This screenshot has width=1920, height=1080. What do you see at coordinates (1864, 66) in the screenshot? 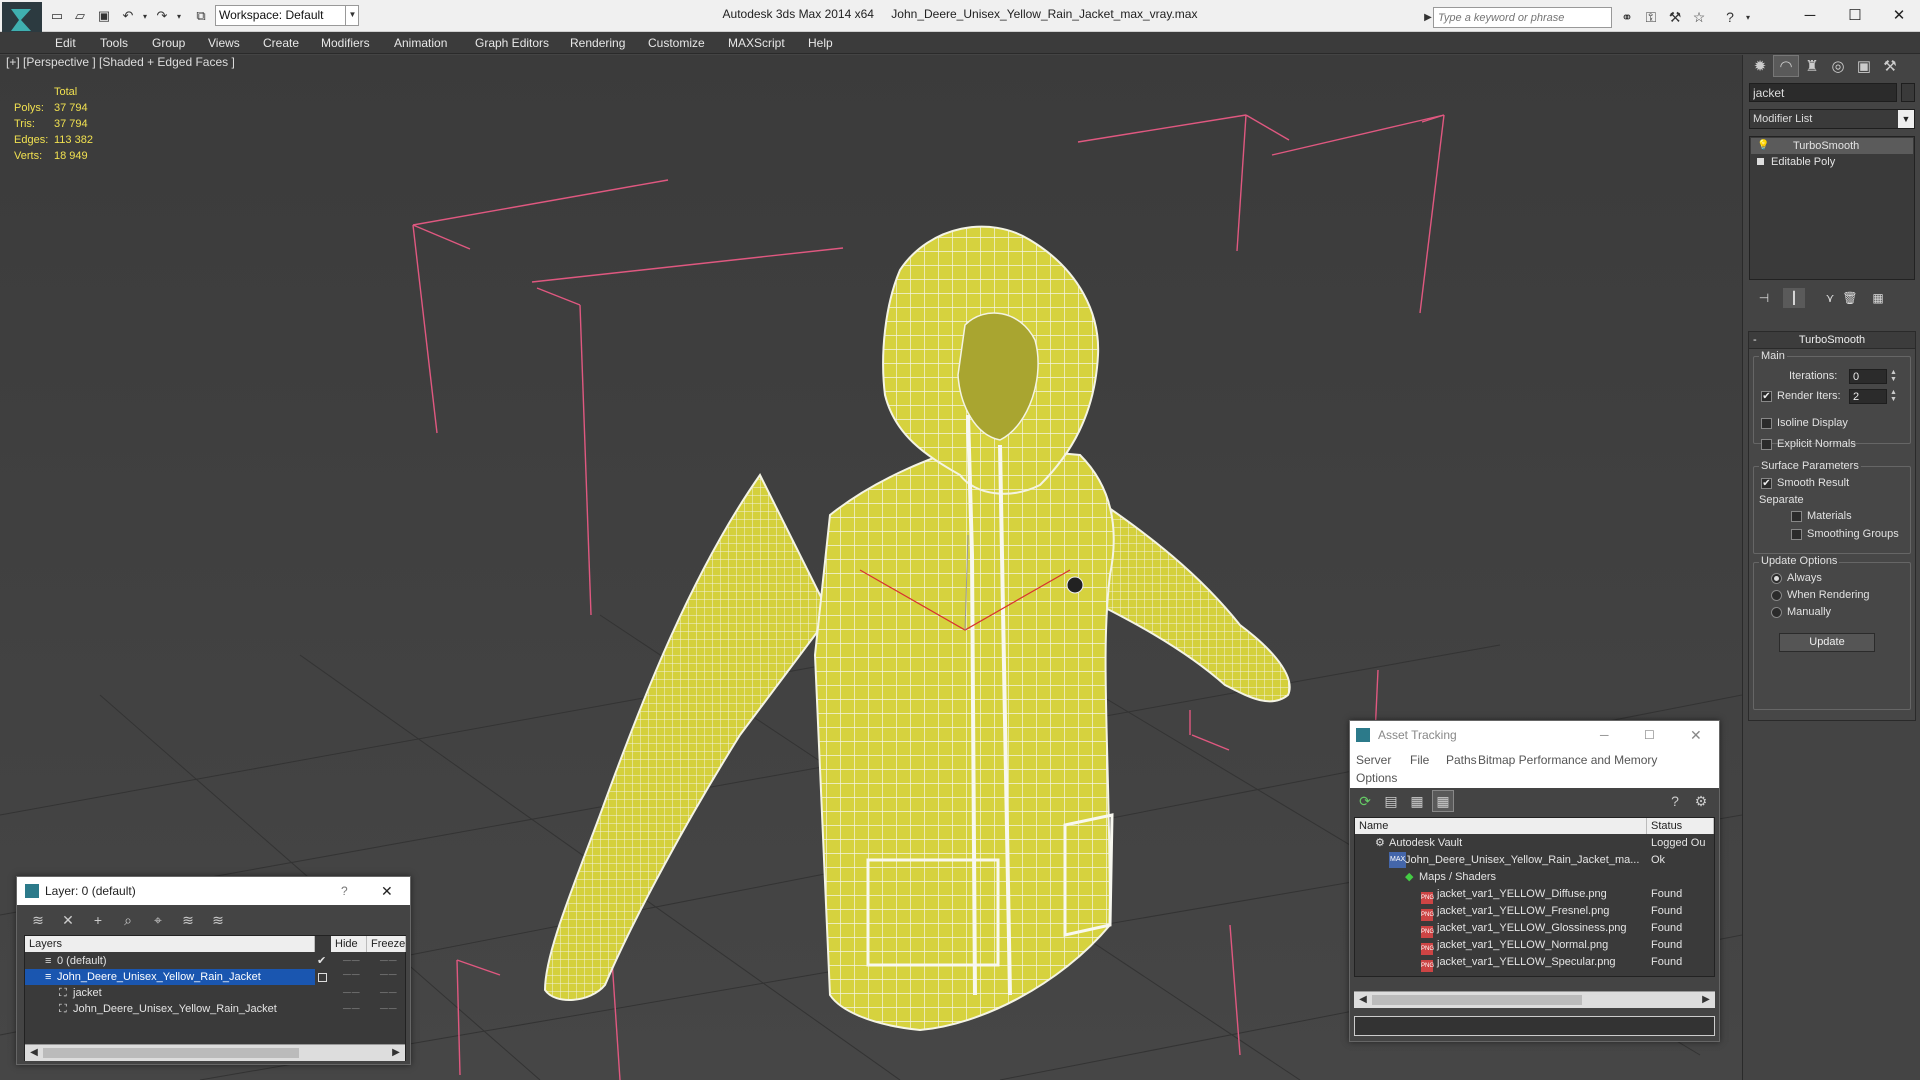
I see `display-tab-icon: ▣` at bounding box center [1864, 66].